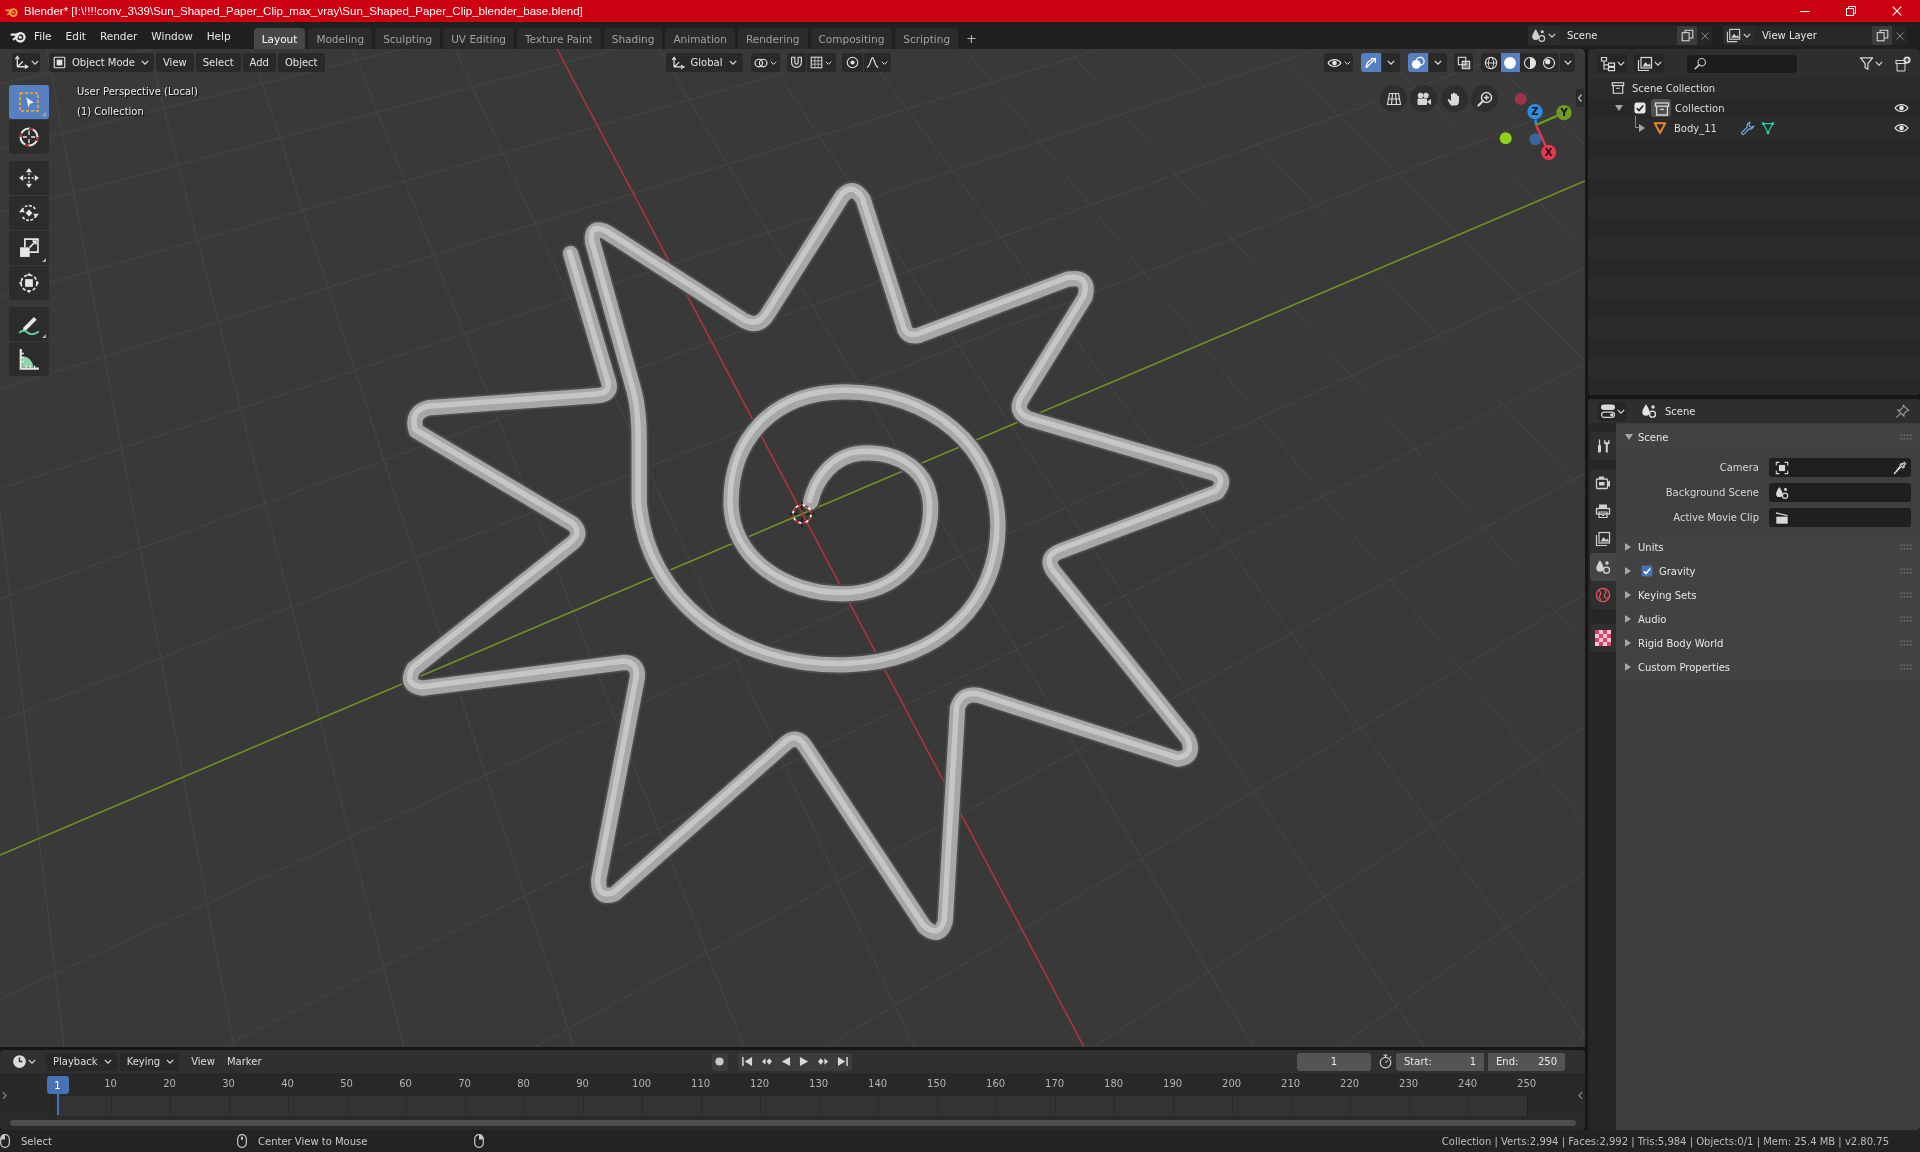 This screenshot has width=1920, height=1152. Describe the element at coordinates (29, 248) in the screenshot. I see `scale-tool` at that location.